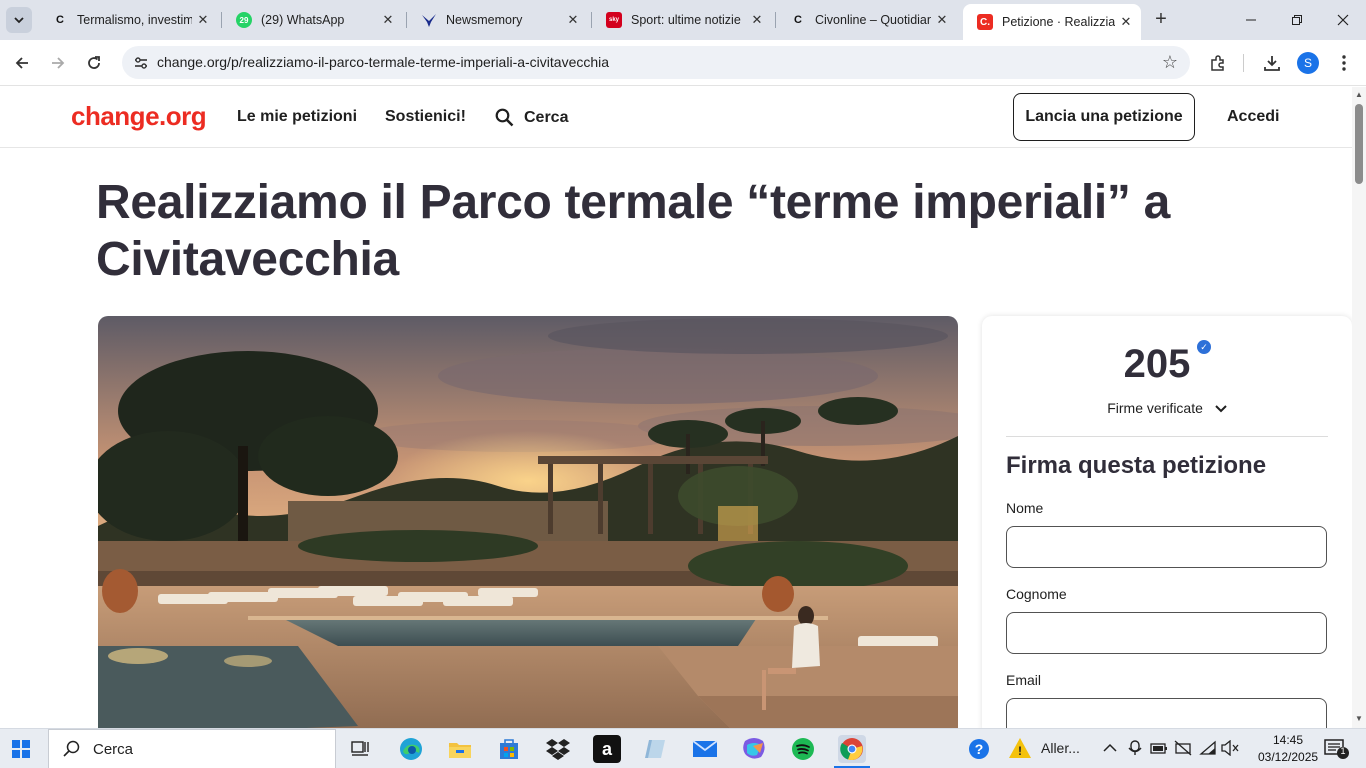 This screenshot has height=768, width=1366. I want to click on notification-center-icon: 1, so click(1337, 750).